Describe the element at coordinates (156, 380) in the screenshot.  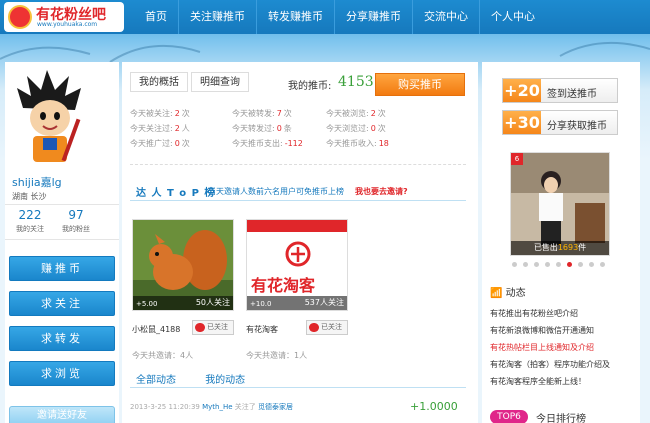
I see `tab-all-activity: 全部动态` at that location.